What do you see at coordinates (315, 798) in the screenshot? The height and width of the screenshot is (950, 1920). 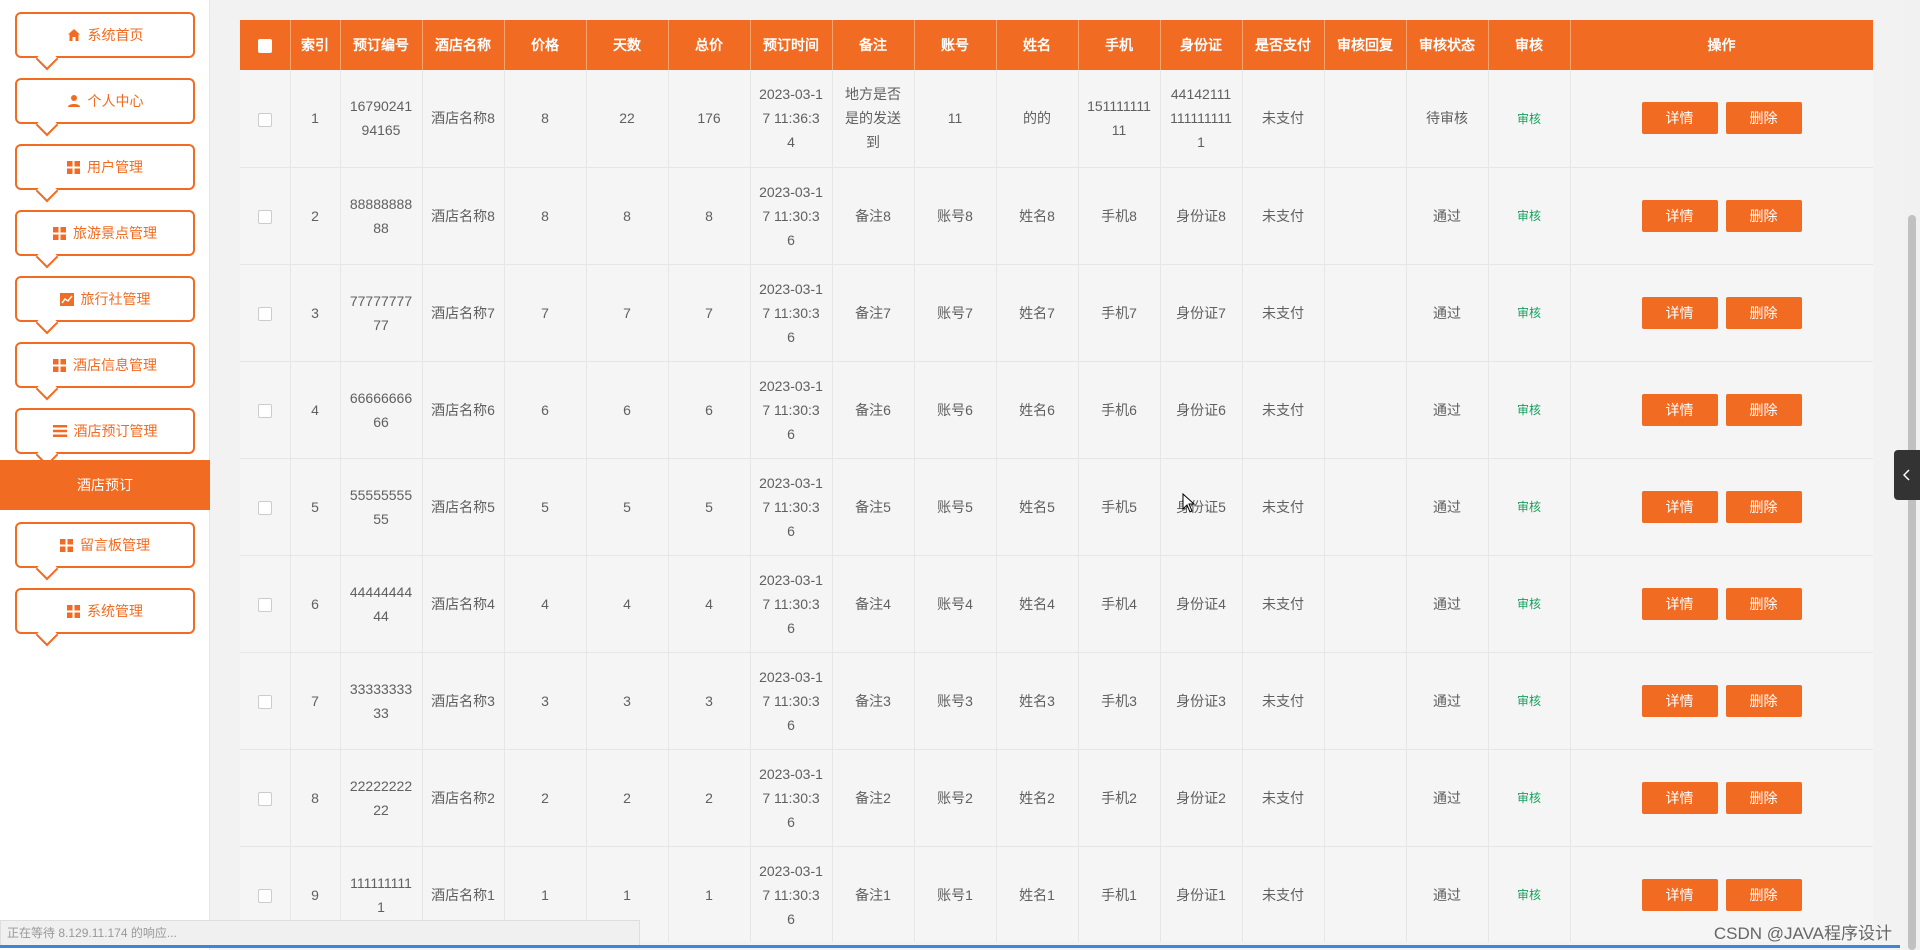 I see `table-cell: 8` at bounding box center [315, 798].